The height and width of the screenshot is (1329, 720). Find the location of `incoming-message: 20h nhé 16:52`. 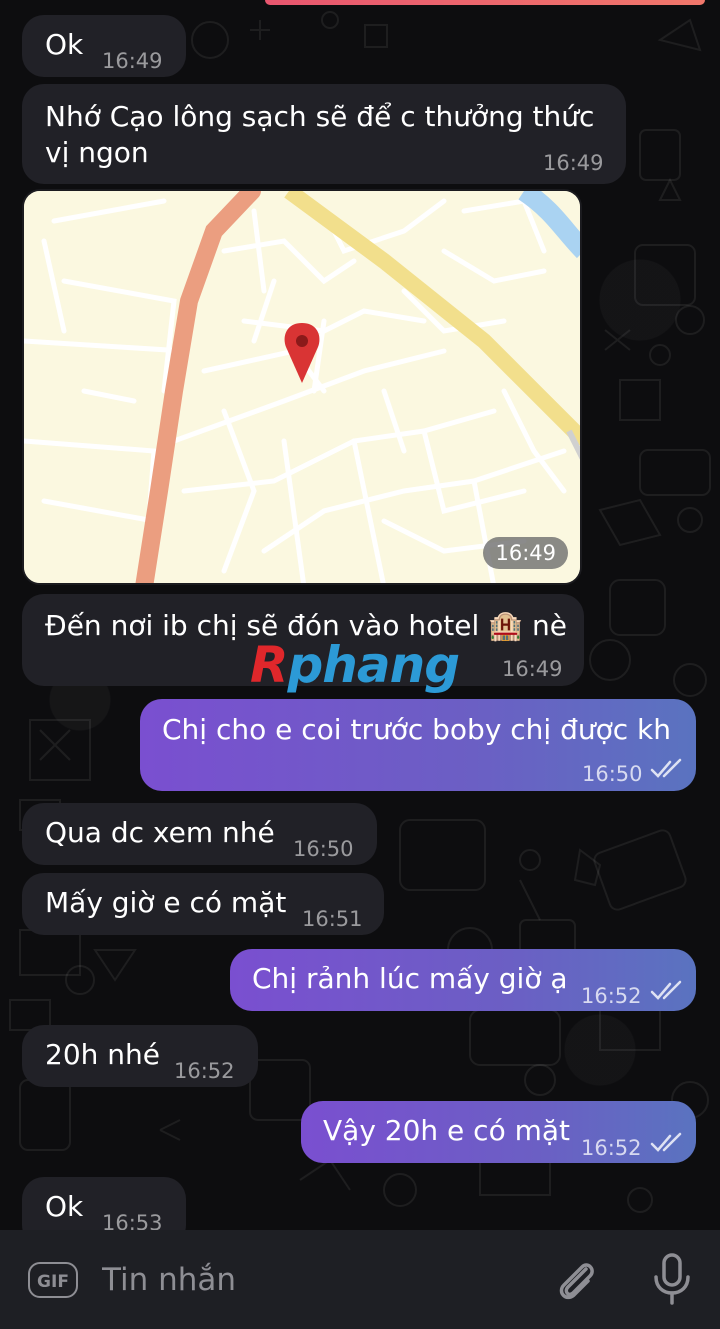

incoming-message: 20h nhé 16:52 is located at coordinates (140, 1056).